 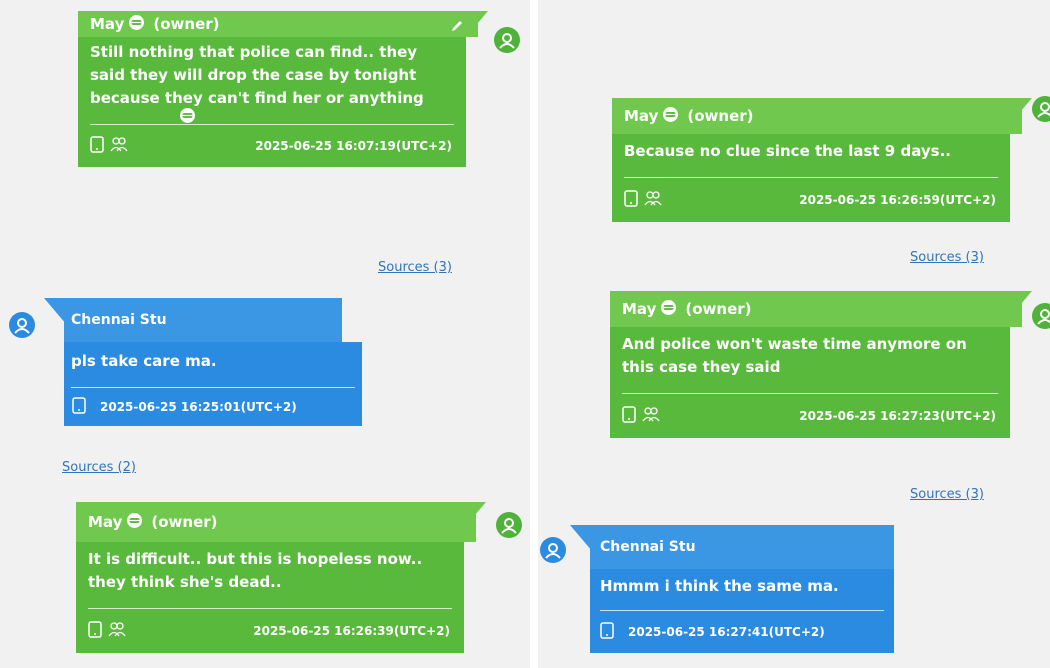 I want to click on message-footer: 2025-06-25 16:07:19(UTC+2), so click(x=272, y=146).